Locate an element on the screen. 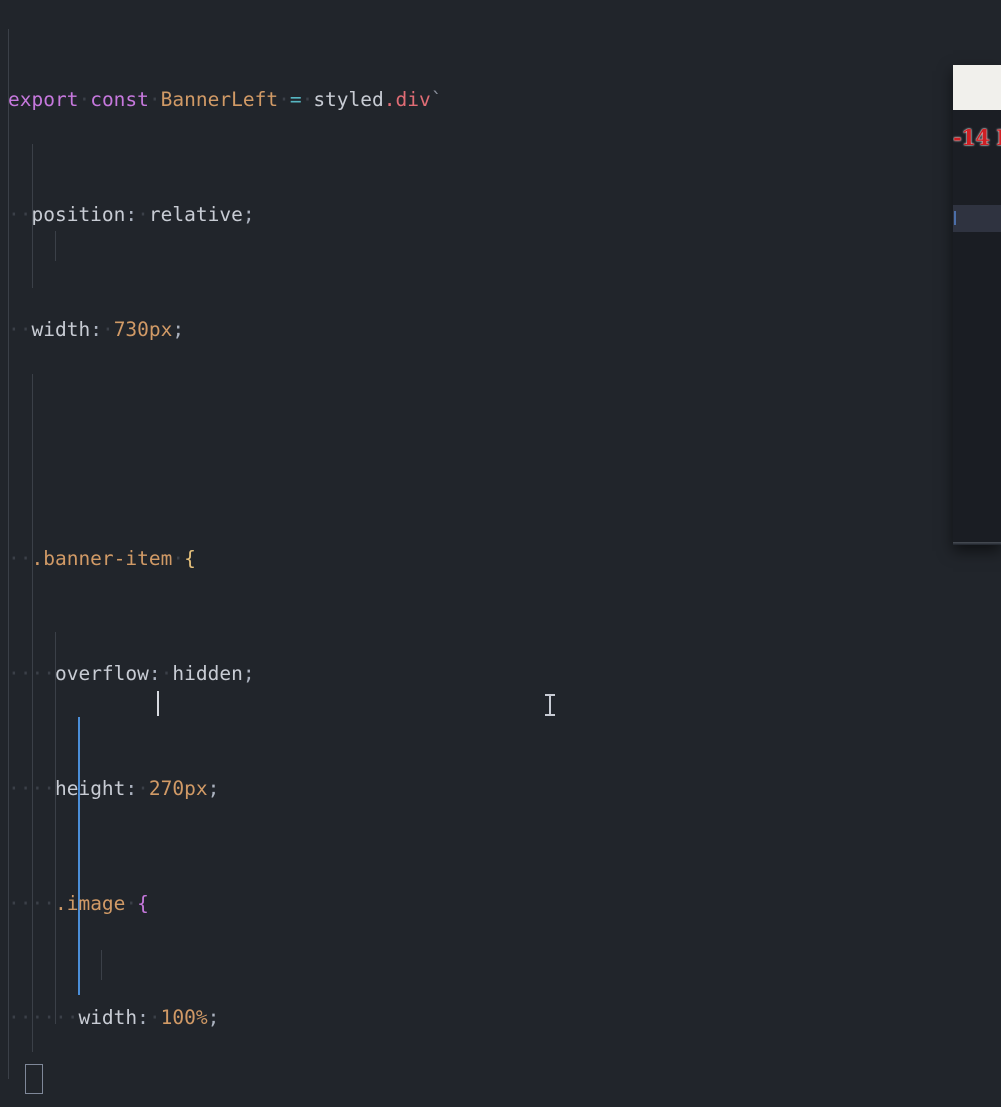 The image size is (1001, 1107). code-line-9: ······width:·100%; is located at coordinates (500, 1018).